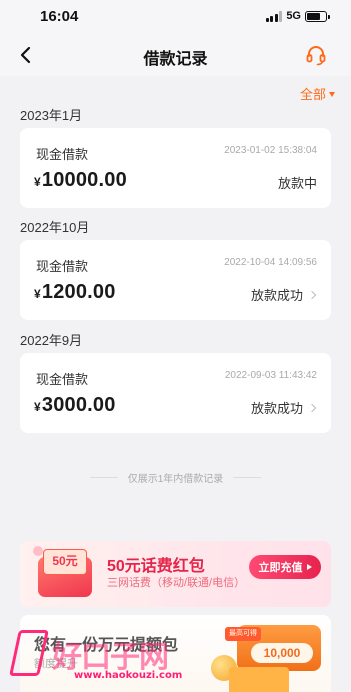 This screenshot has width=351, height=692. Describe the element at coordinates (59, 16) in the screenshot. I see `status-time: 16:04` at that location.